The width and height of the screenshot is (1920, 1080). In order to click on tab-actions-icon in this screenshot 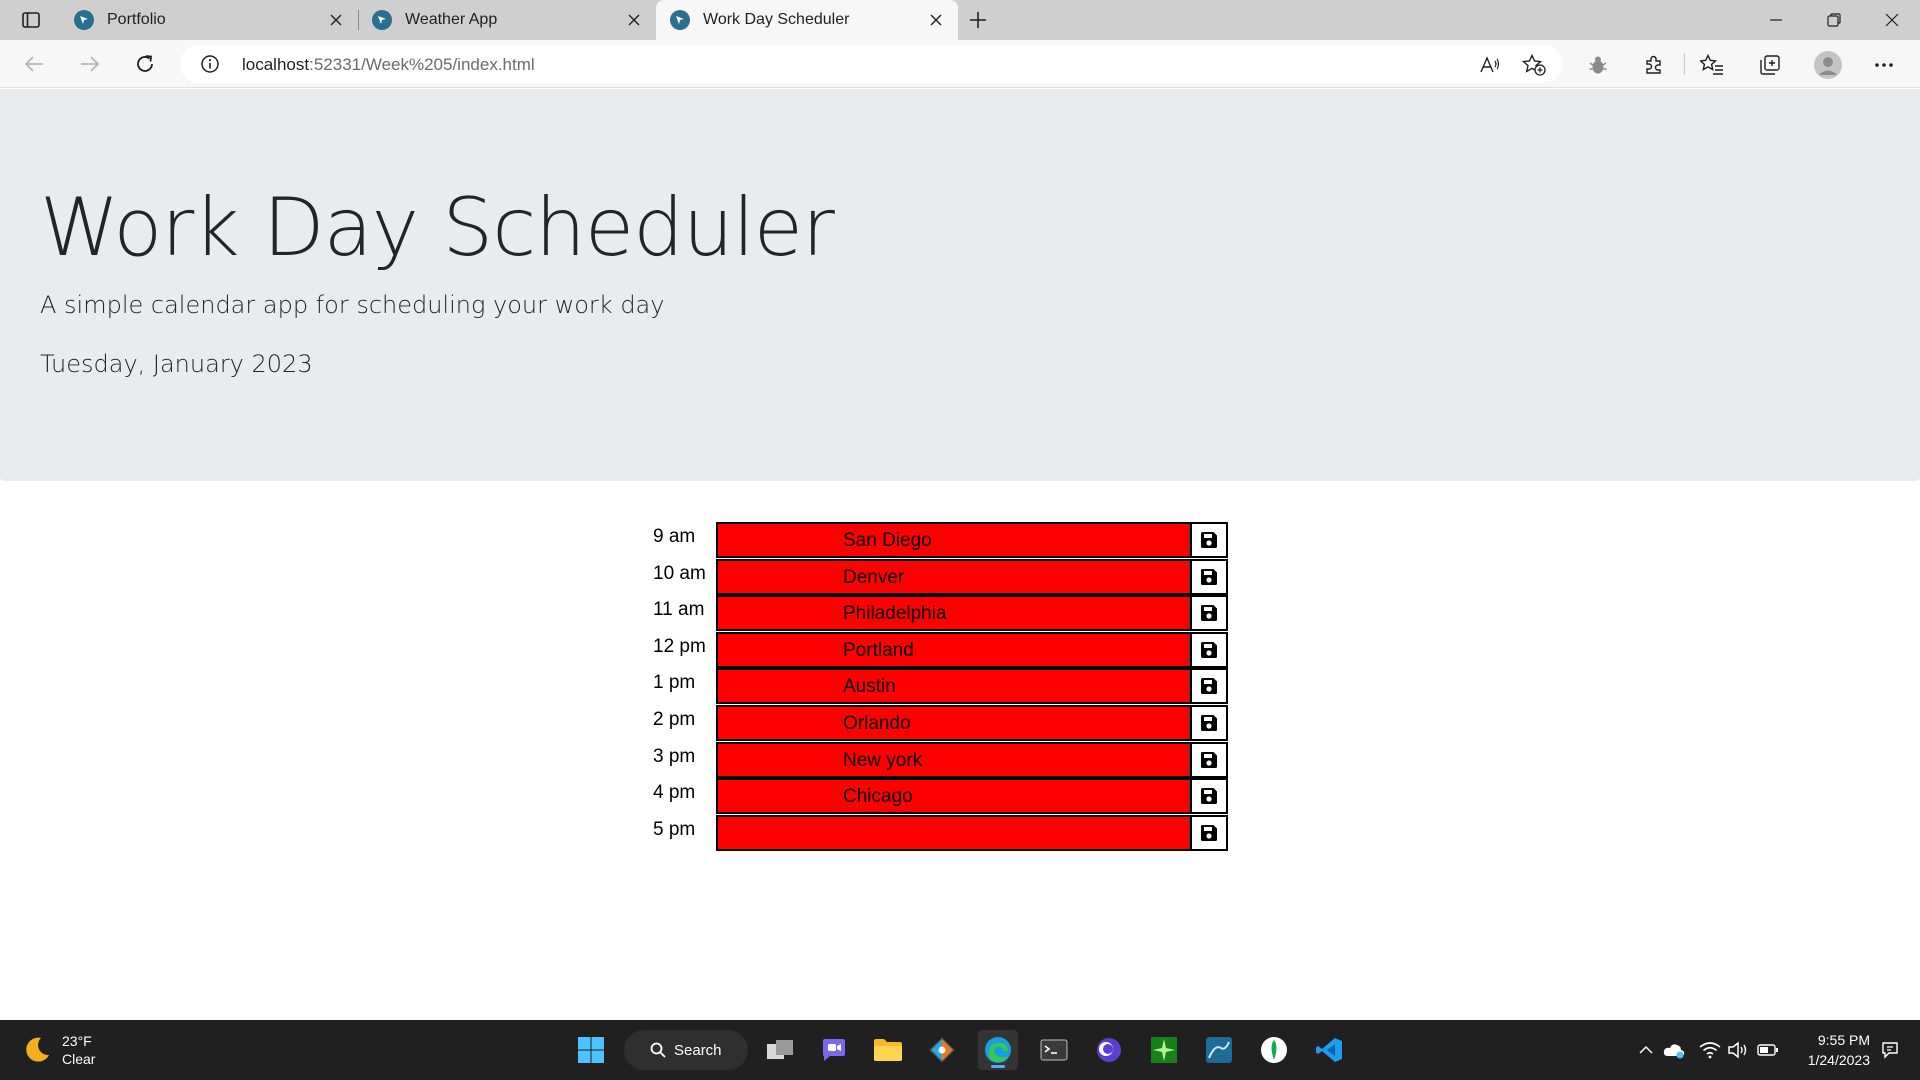, I will do `click(31, 20)`.